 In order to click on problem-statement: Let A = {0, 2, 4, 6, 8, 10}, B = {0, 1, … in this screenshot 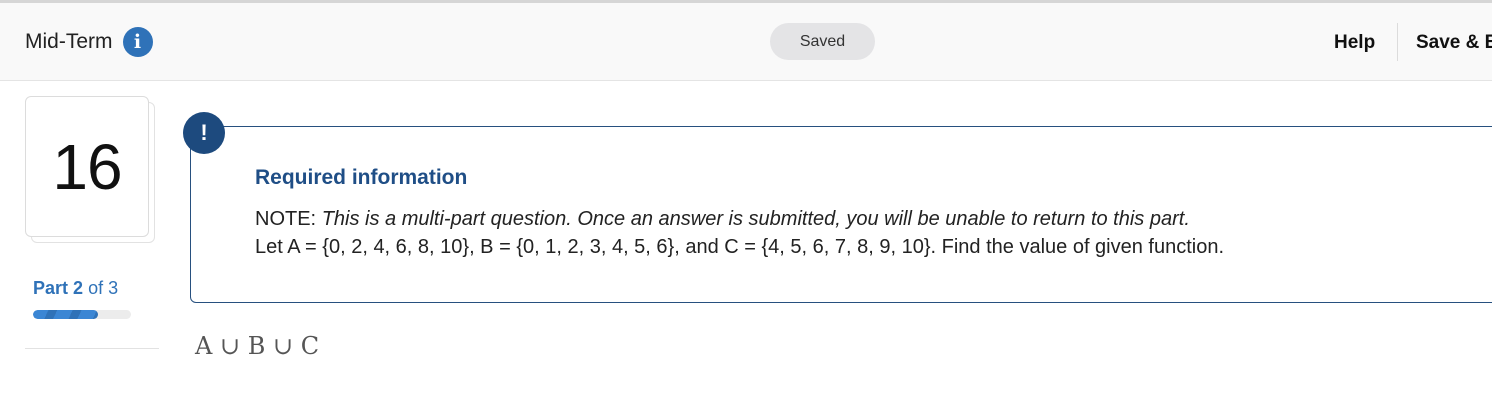, I will do `click(740, 247)`.